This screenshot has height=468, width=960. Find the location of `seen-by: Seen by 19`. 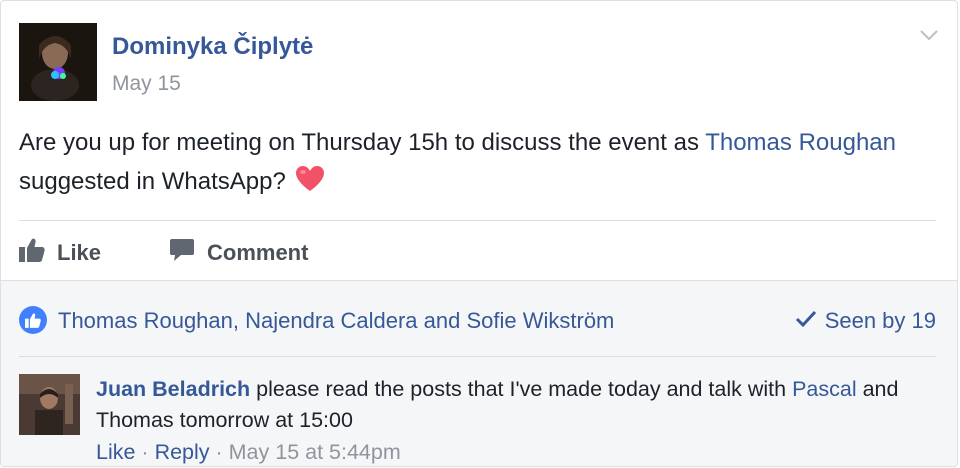

seen-by: Seen by 19 is located at coordinates (865, 321).